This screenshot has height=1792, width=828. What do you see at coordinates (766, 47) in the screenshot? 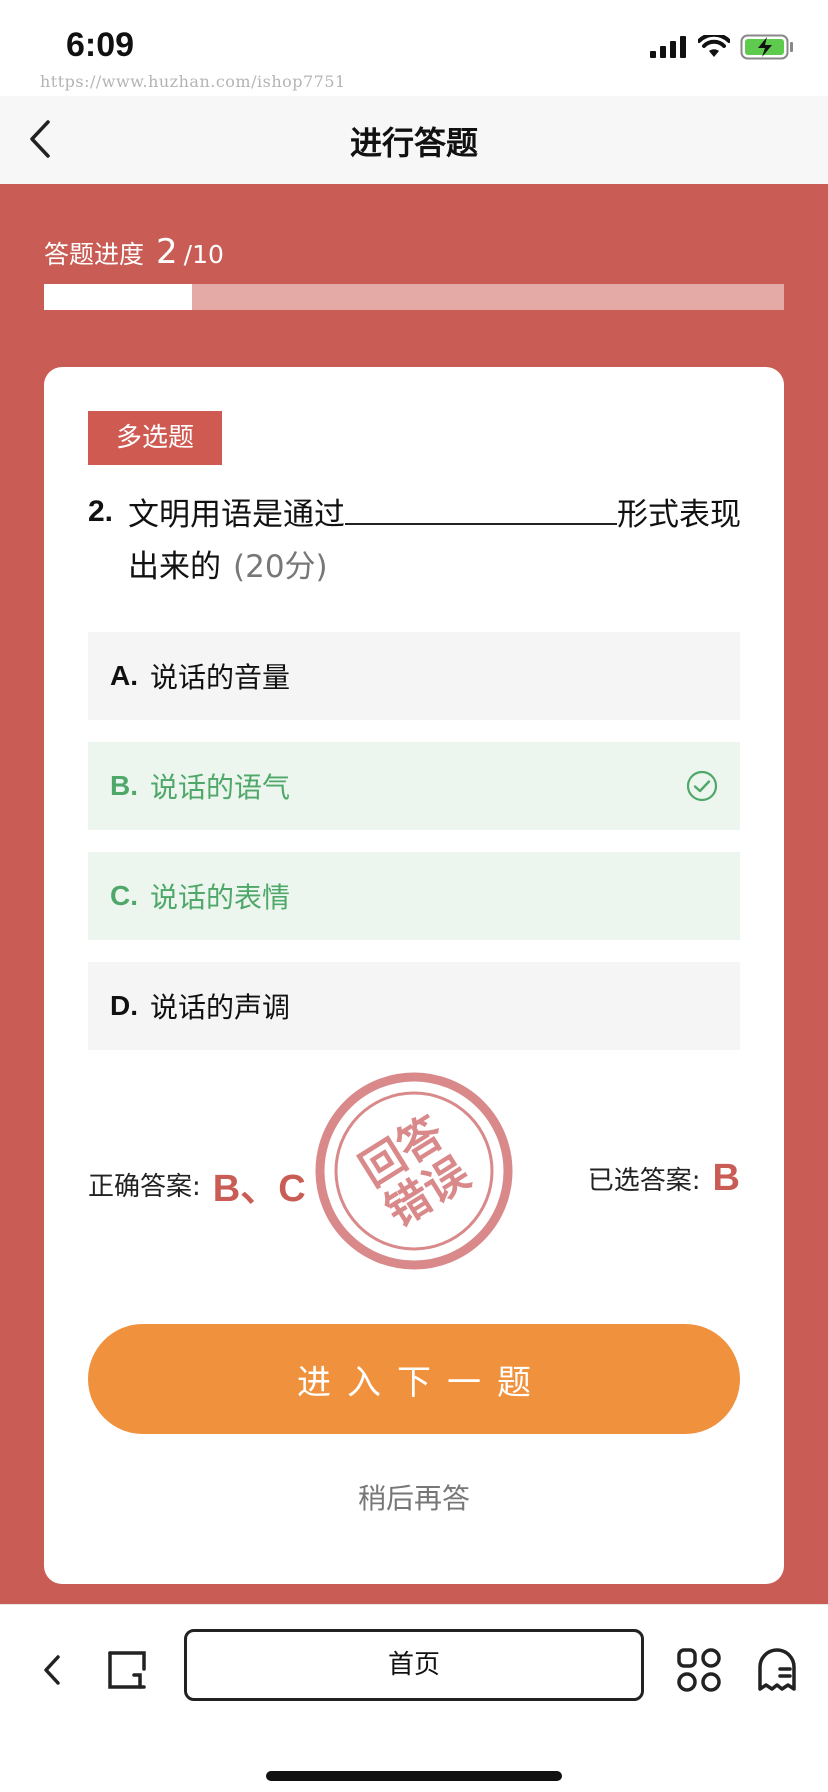
I see `battery-charging-icon` at bounding box center [766, 47].